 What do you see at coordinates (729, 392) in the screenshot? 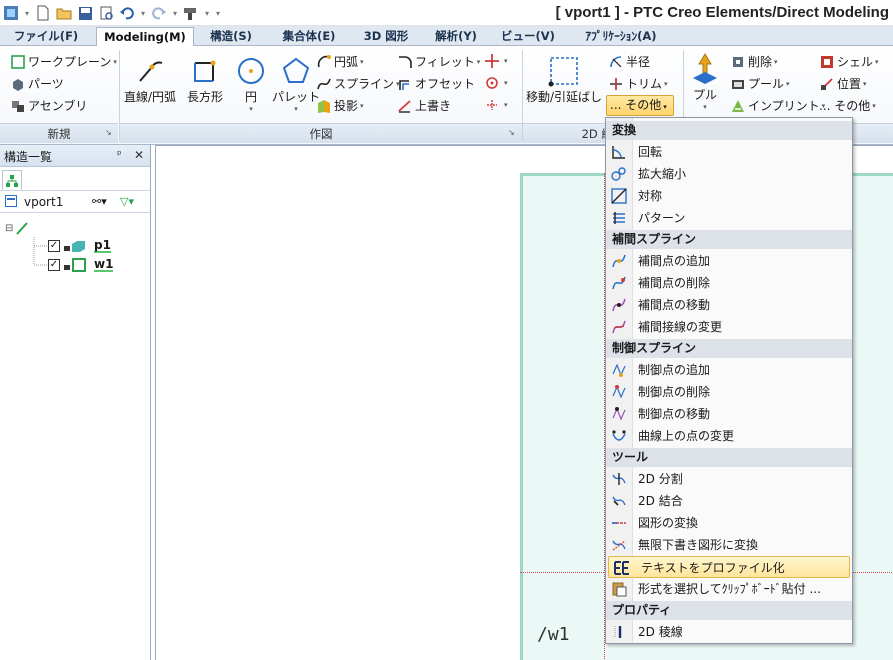
I see `menu-item-delete-control-point: 制御点の削除` at bounding box center [729, 392].